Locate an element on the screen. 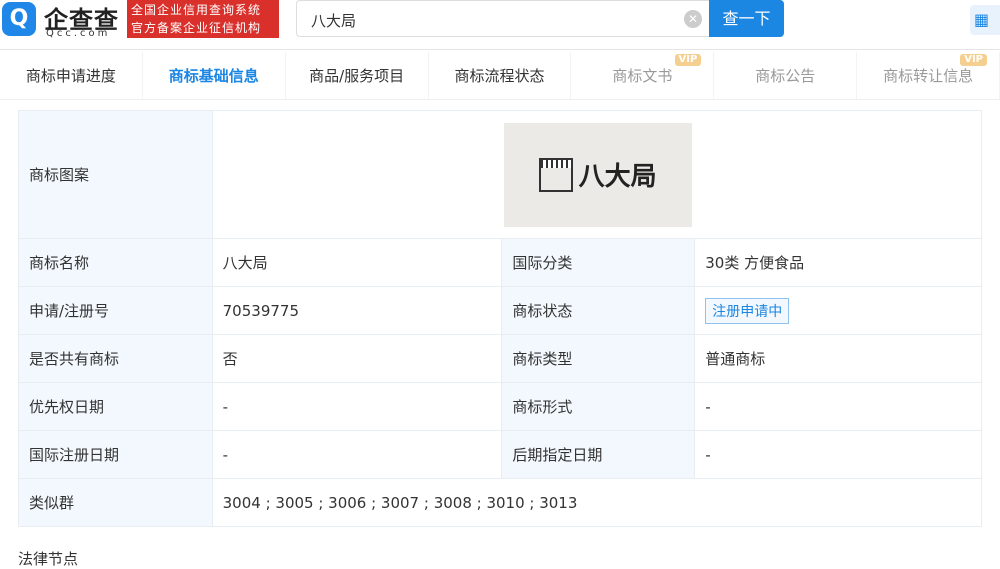 The image size is (1000, 569). row-value: 八大局 is located at coordinates (357, 262).